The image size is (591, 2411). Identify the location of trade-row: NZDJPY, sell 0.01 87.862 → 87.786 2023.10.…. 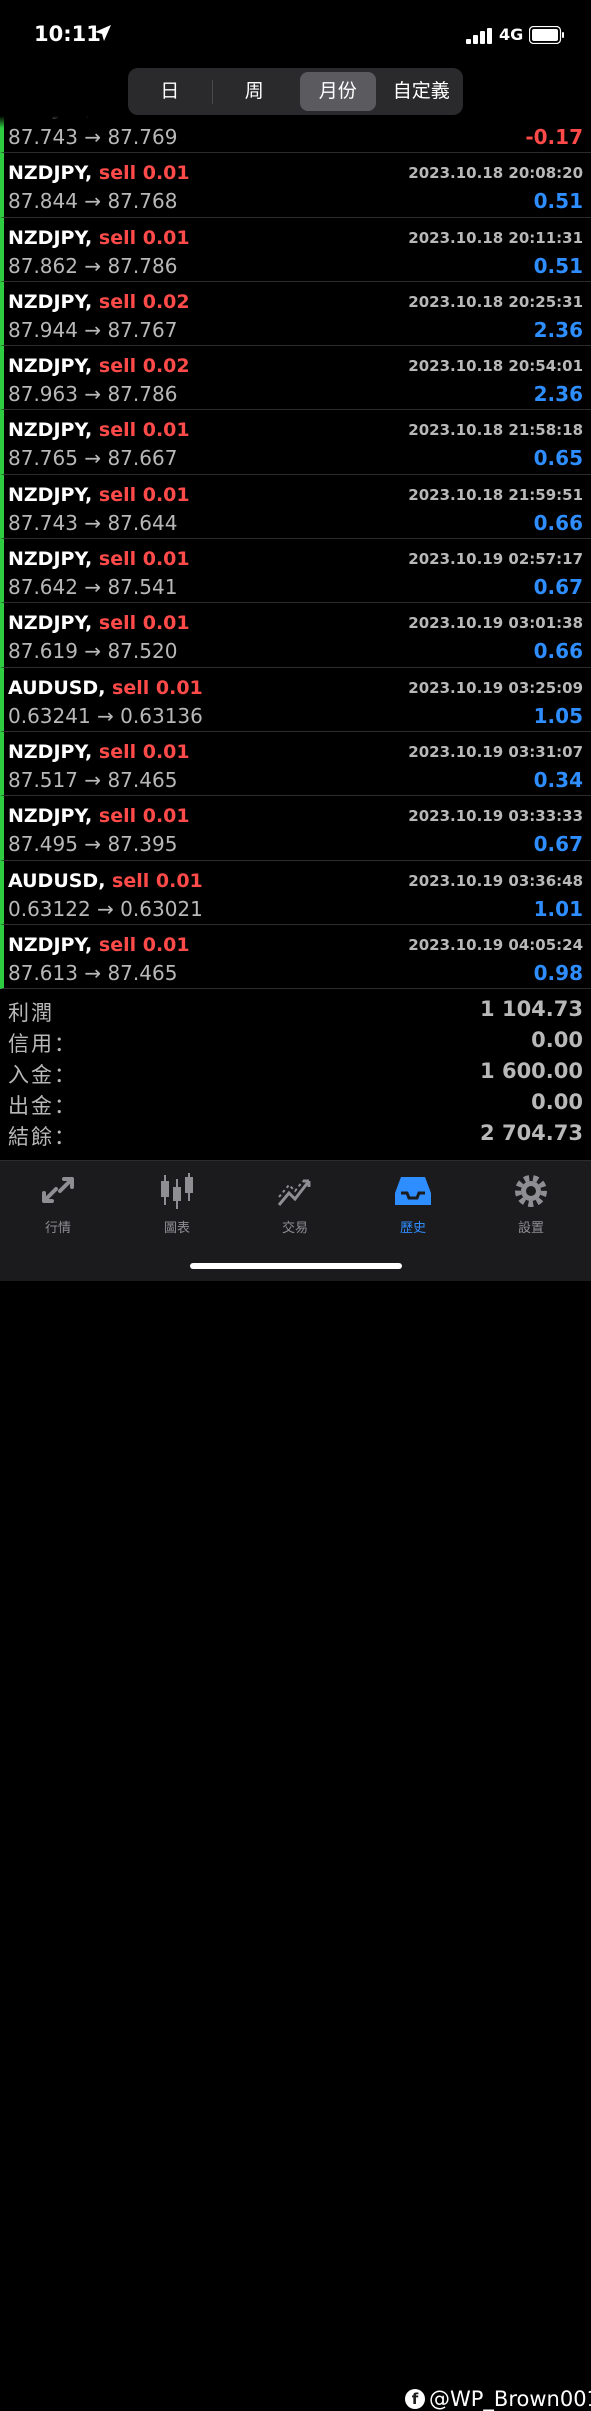
(295, 249).